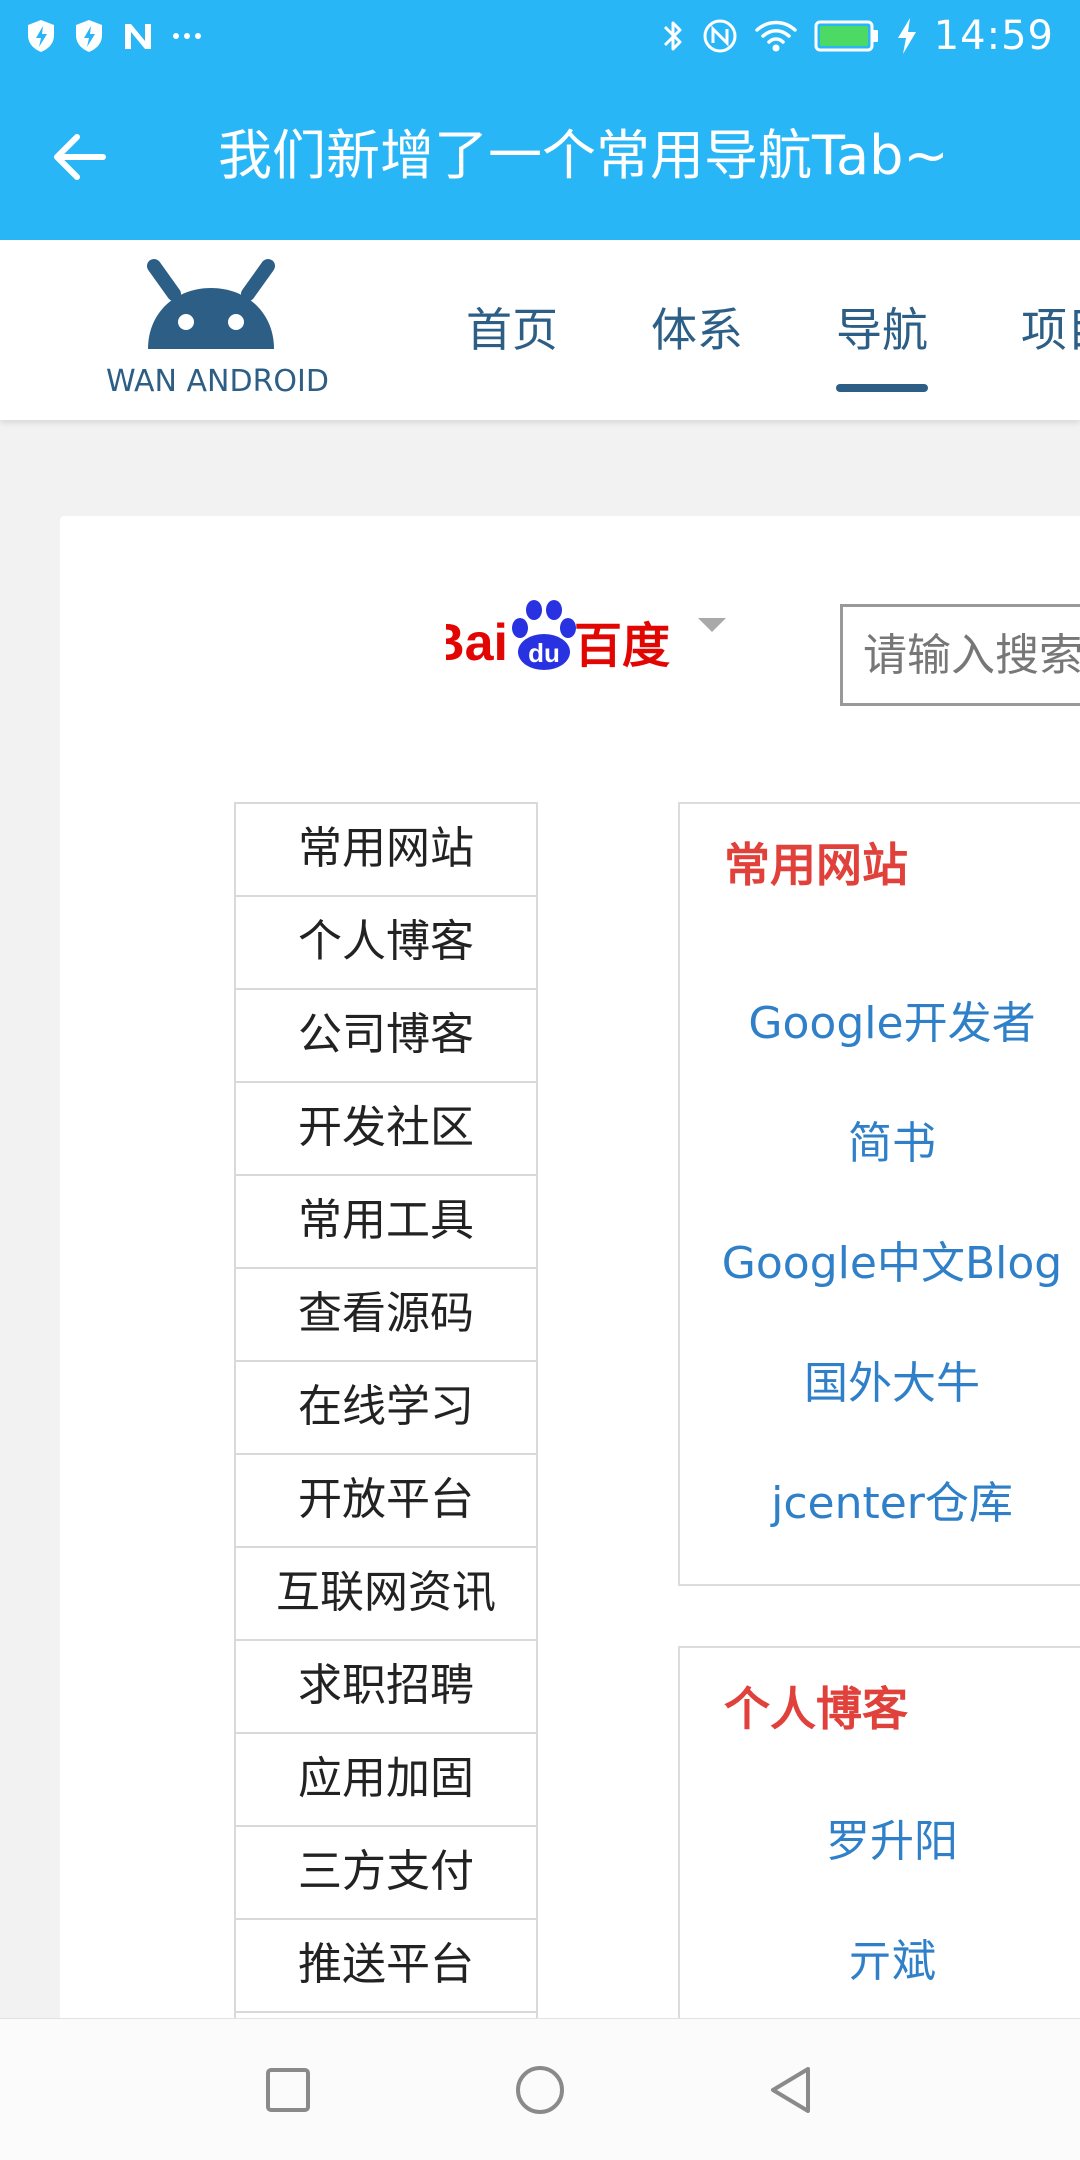  I want to click on search-engine-dropdown, so click(712, 625).